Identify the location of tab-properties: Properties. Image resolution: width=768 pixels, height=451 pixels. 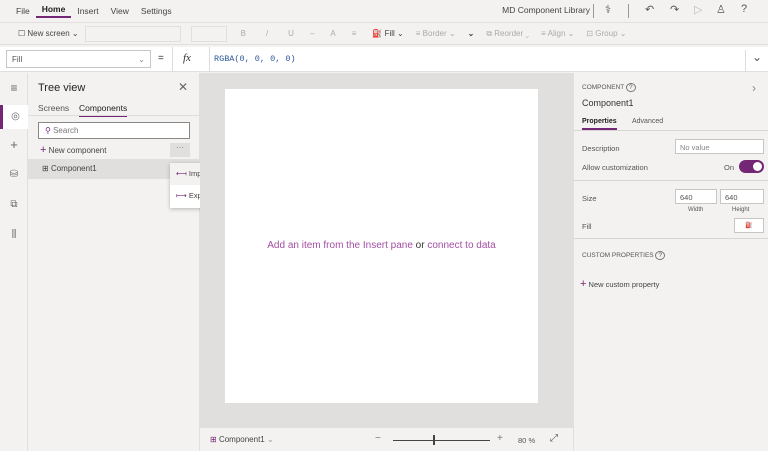
(599, 124).